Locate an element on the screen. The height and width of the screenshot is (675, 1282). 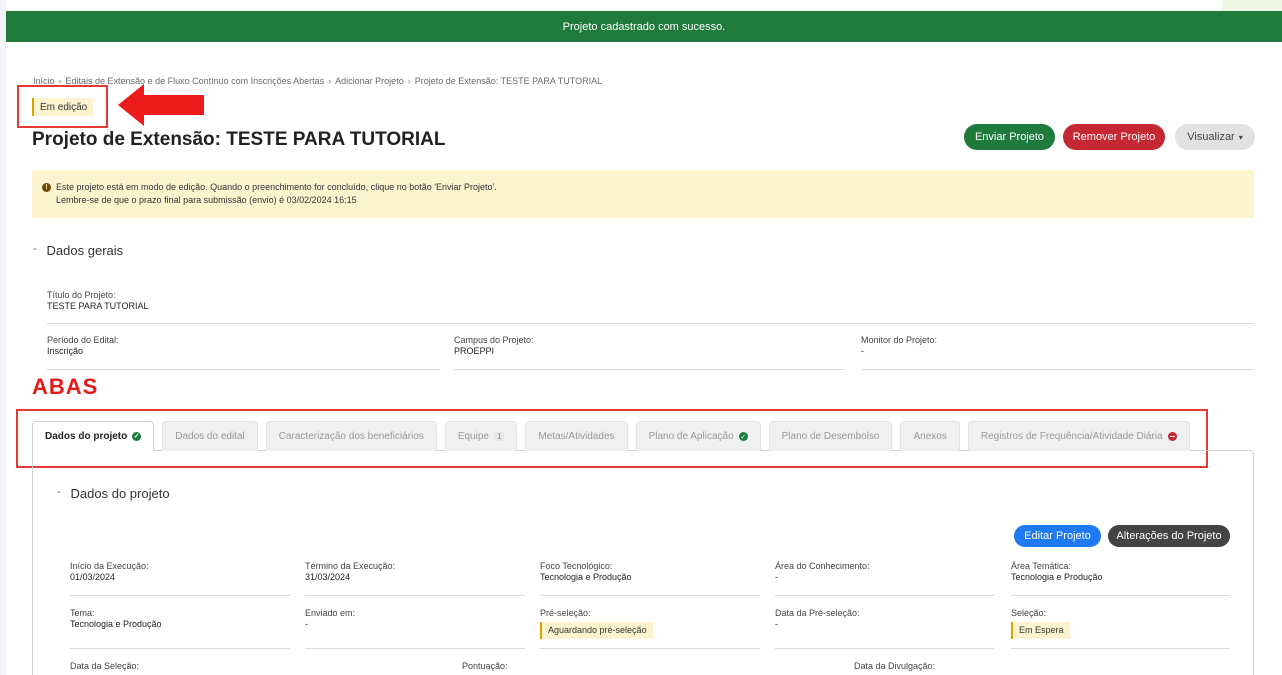
field-label: Pontuação: is located at coordinates (485, 666).